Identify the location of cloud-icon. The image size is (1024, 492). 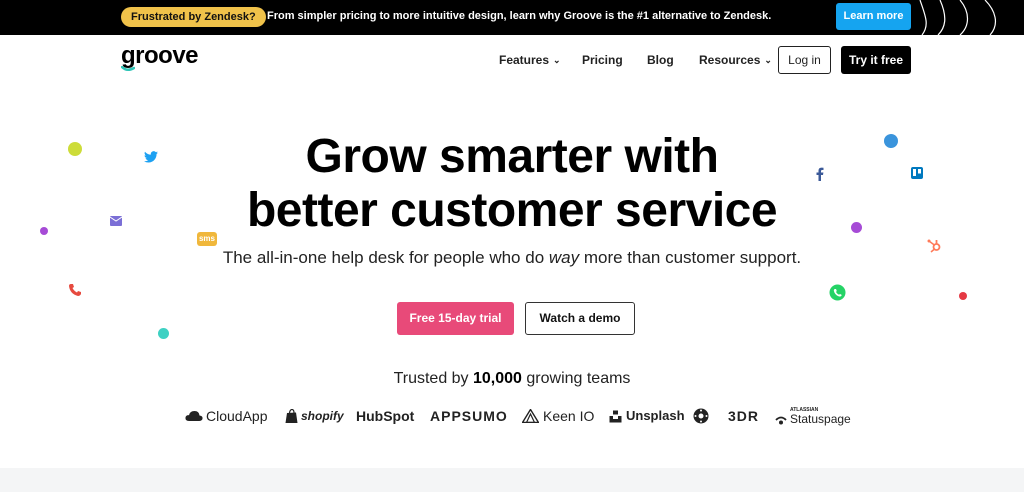
(194, 416).